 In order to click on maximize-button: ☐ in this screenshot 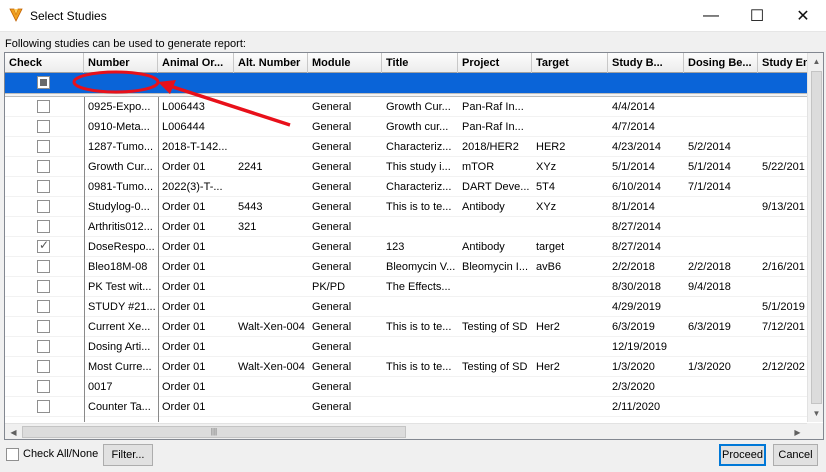, I will do `click(757, 16)`.